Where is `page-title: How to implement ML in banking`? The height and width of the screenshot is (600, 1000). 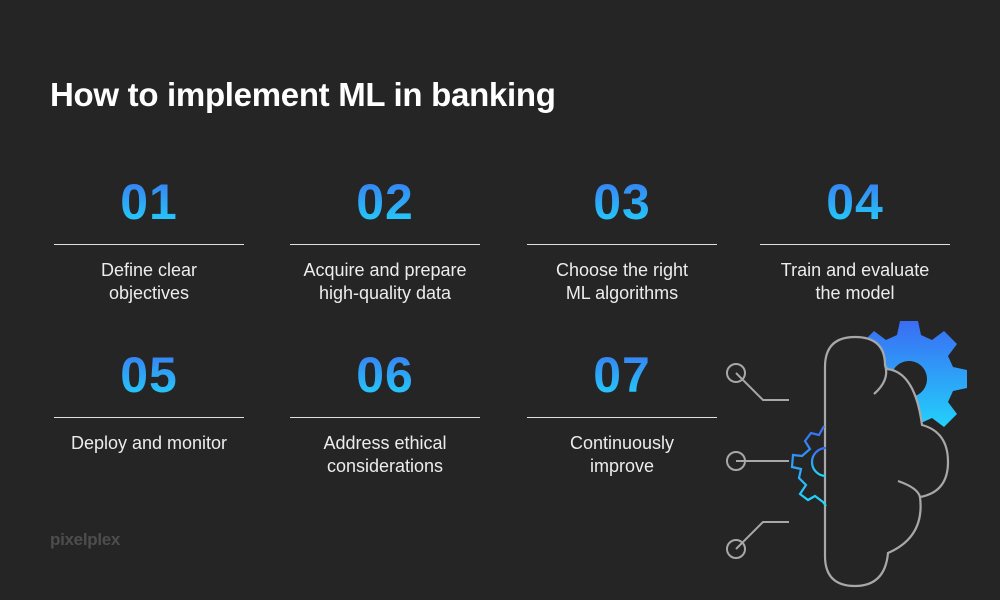
page-title: How to implement ML in banking is located at coordinates (303, 94).